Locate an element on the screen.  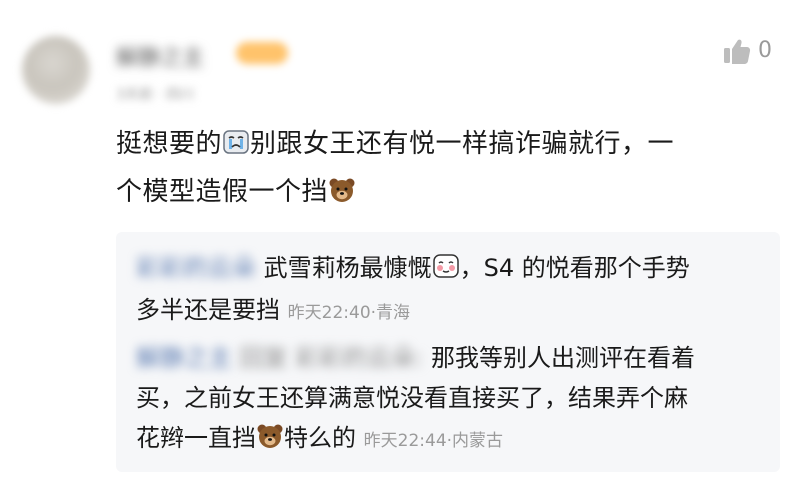
reply-1-line-2: 多半还是要挡 昨天22:40·青海 is located at coordinates (273, 311).